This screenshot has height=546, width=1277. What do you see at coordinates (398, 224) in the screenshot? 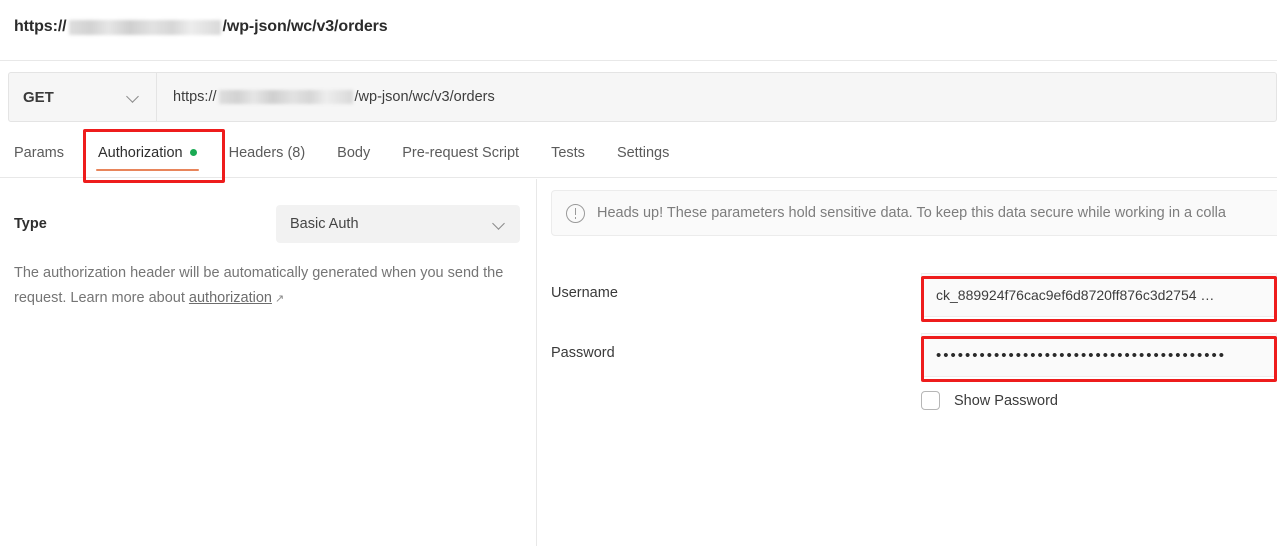
I see `auth-type-select: Basic Auth` at bounding box center [398, 224].